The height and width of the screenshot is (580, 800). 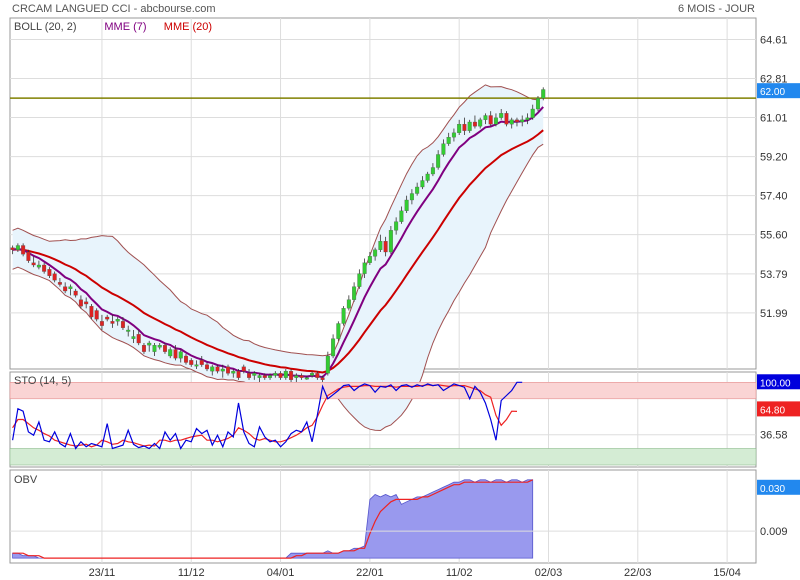 What do you see at coordinates (774, 197) in the screenshot?
I see `price-tick-label: 57.40` at bounding box center [774, 197].